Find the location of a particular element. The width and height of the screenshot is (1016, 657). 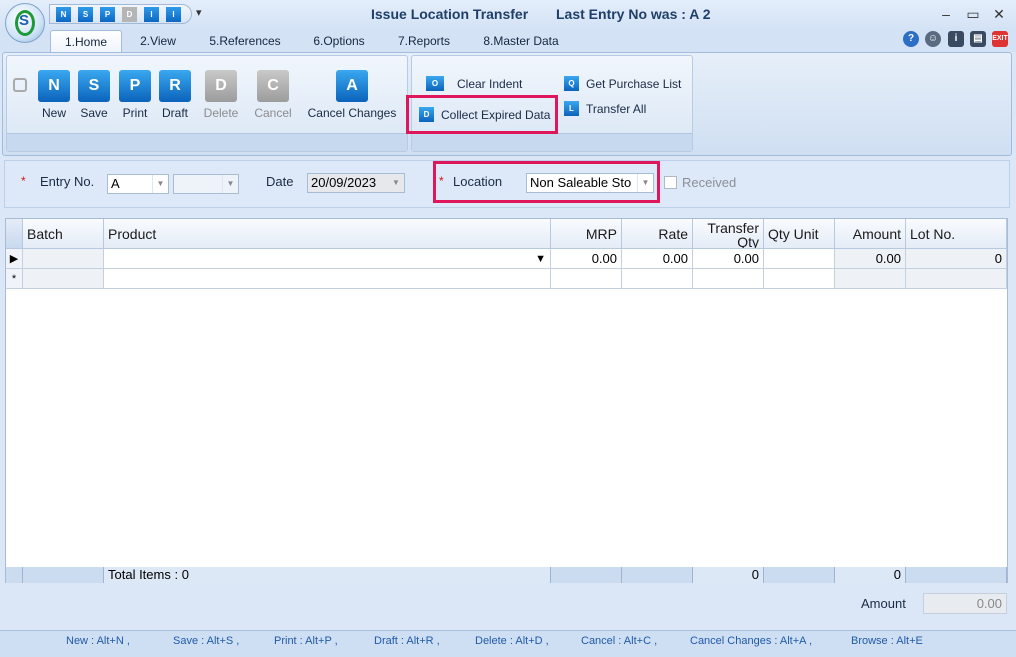

totals-row-header is located at coordinates (14, 575).